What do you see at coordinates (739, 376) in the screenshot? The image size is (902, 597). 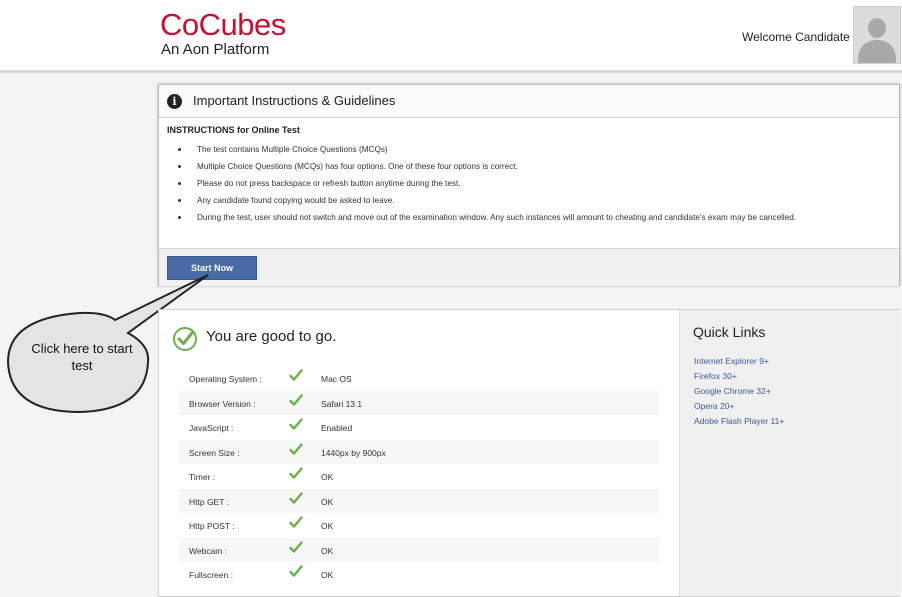 I see `quick-link-firefox: Firefox 30+` at bounding box center [739, 376].